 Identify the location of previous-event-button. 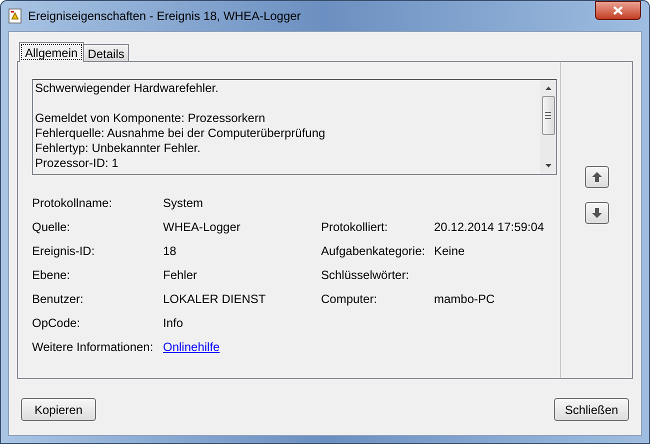
(596, 177).